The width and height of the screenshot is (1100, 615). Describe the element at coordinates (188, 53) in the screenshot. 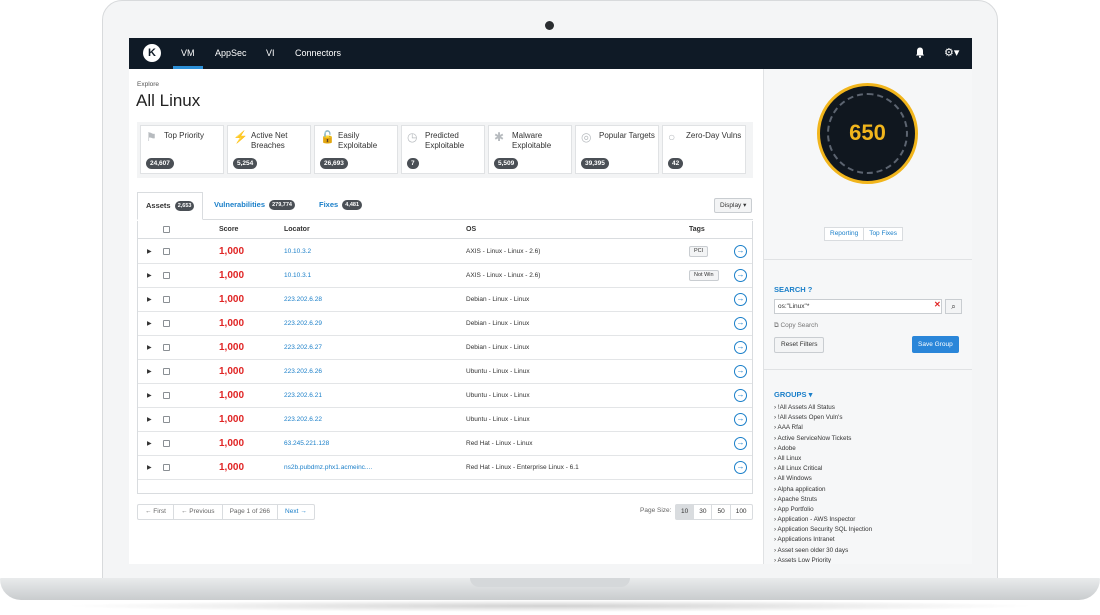

I see `nav-tab-vm: VM` at that location.